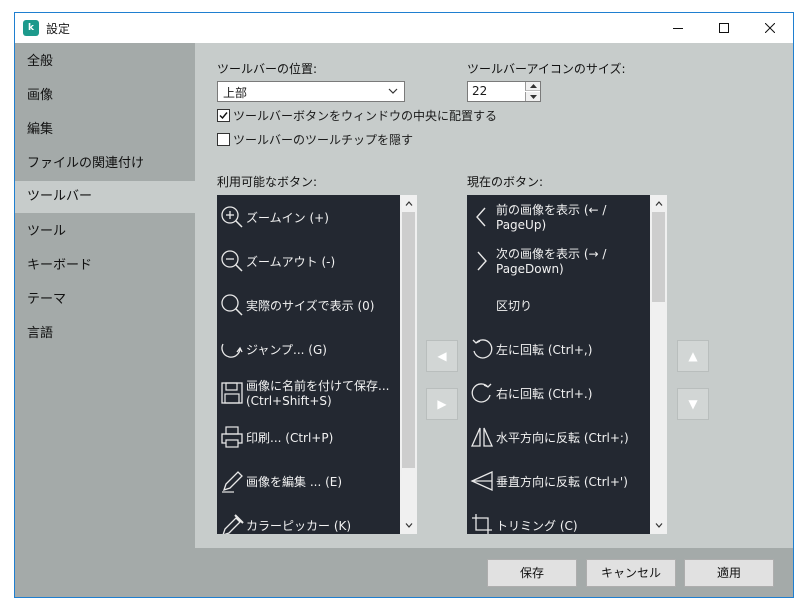  Describe the element at coordinates (729, 573) in the screenshot. I see `apply-button: 適用` at that location.